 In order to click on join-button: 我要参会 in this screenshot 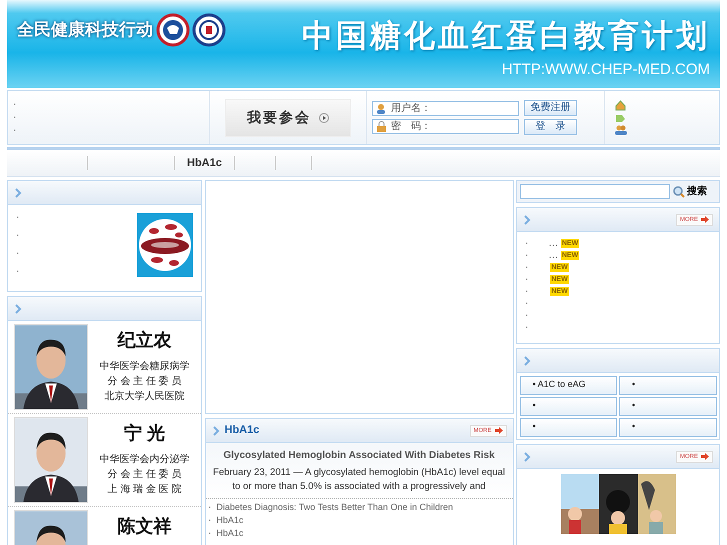, I will do `click(288, 117)`.